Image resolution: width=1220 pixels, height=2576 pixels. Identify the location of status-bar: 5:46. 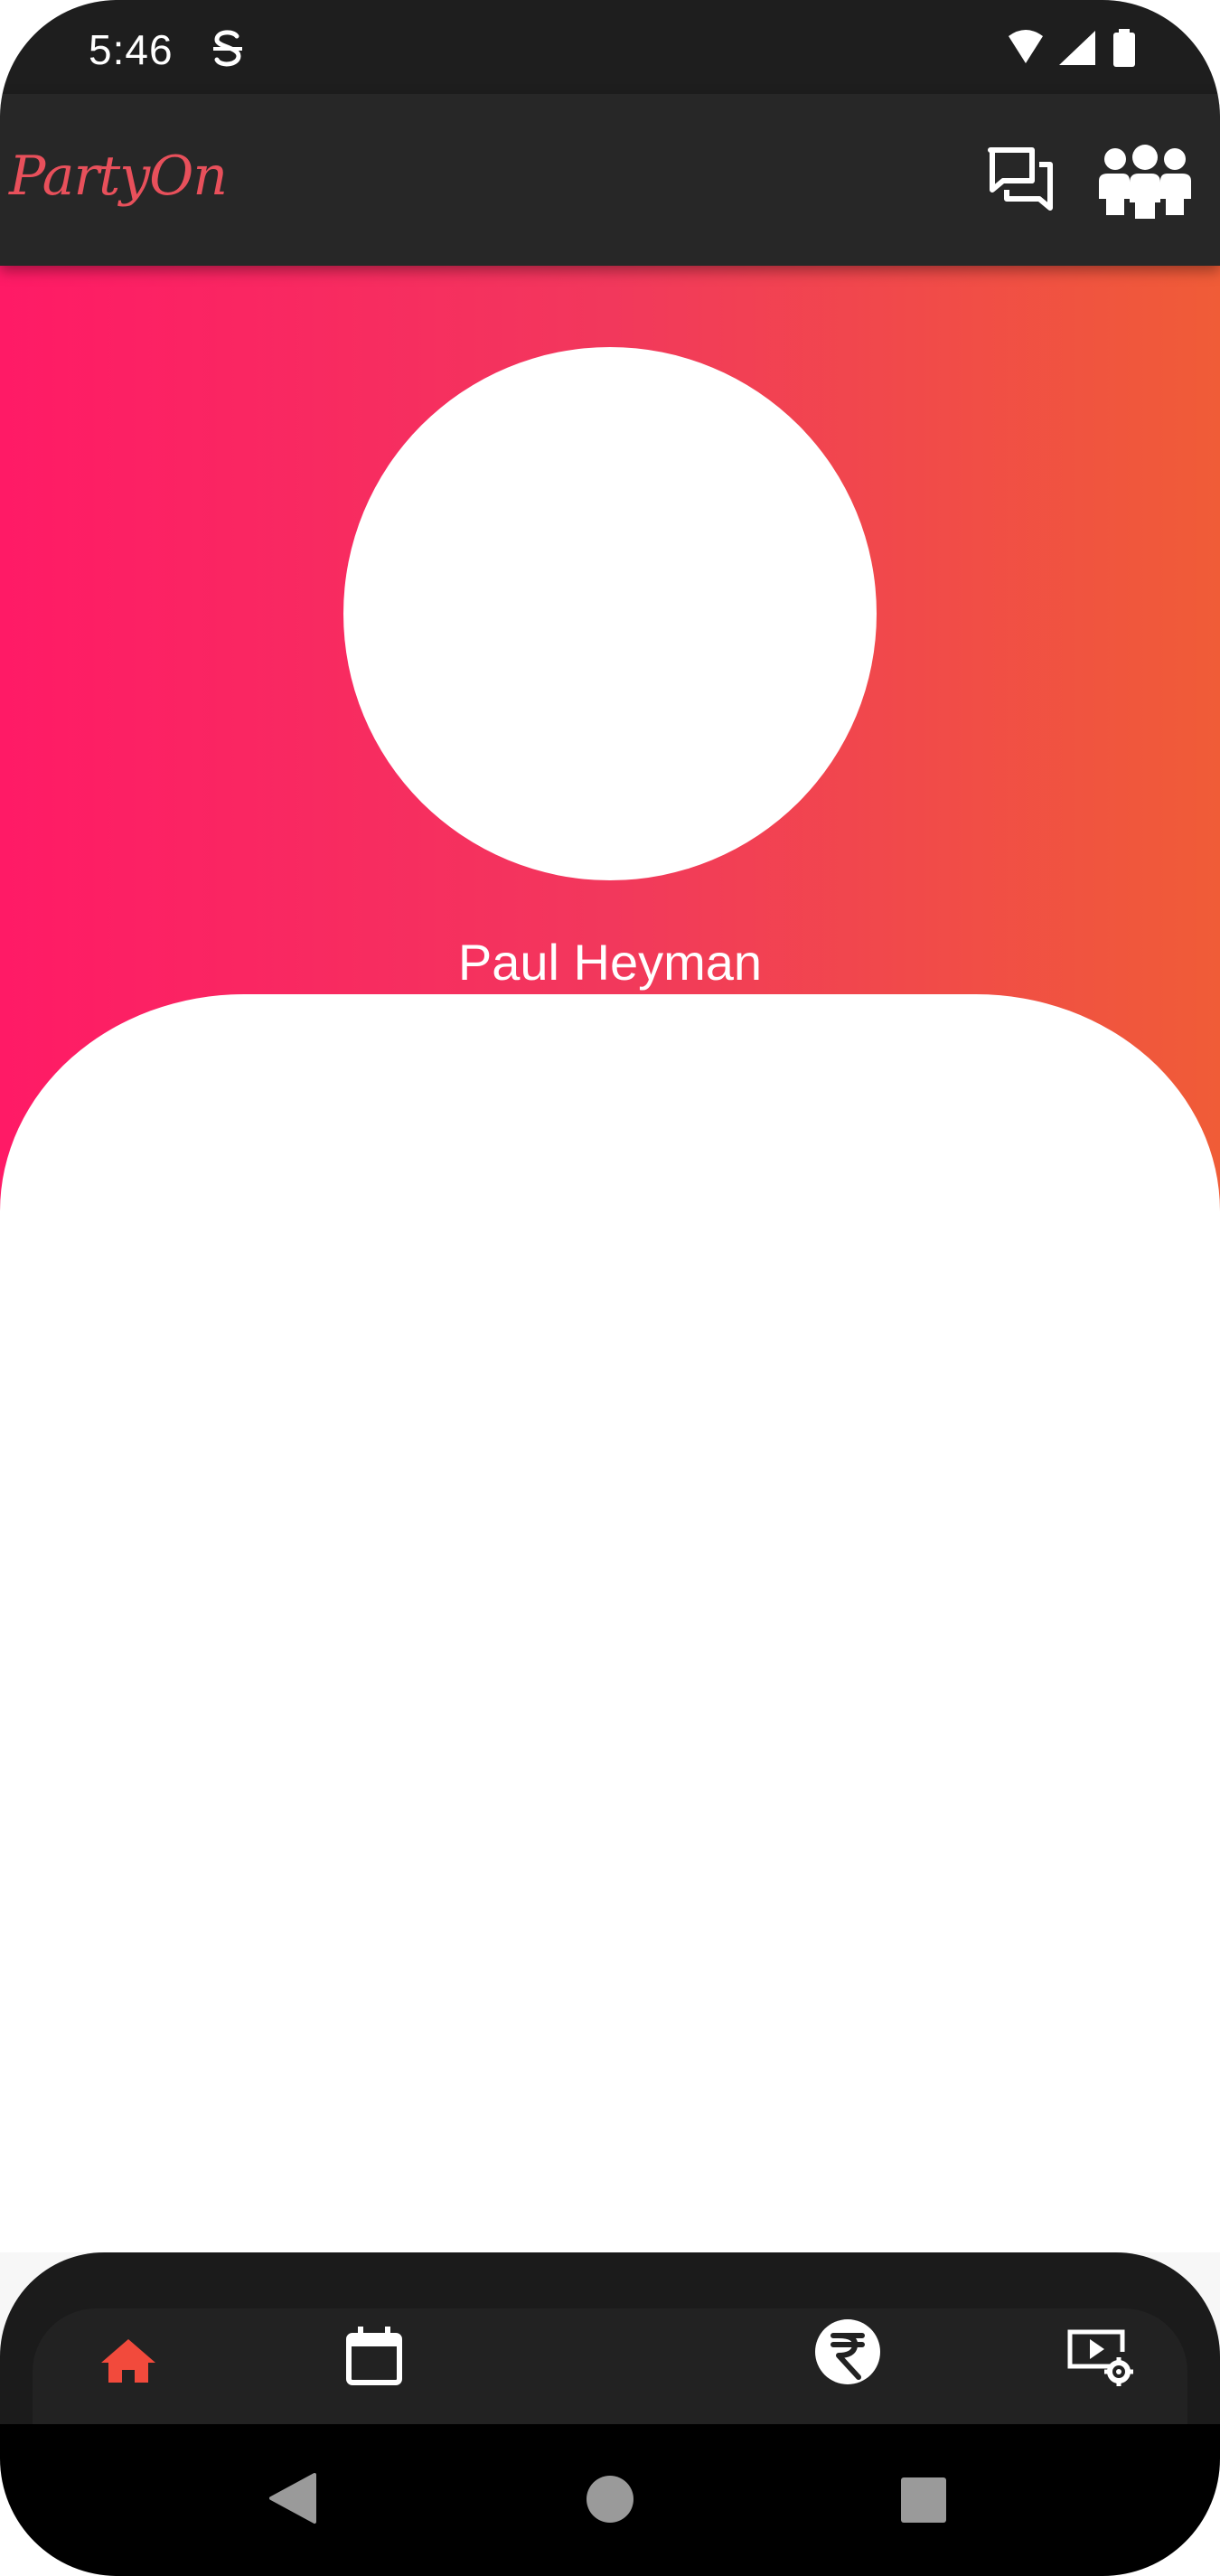
(610, 47).